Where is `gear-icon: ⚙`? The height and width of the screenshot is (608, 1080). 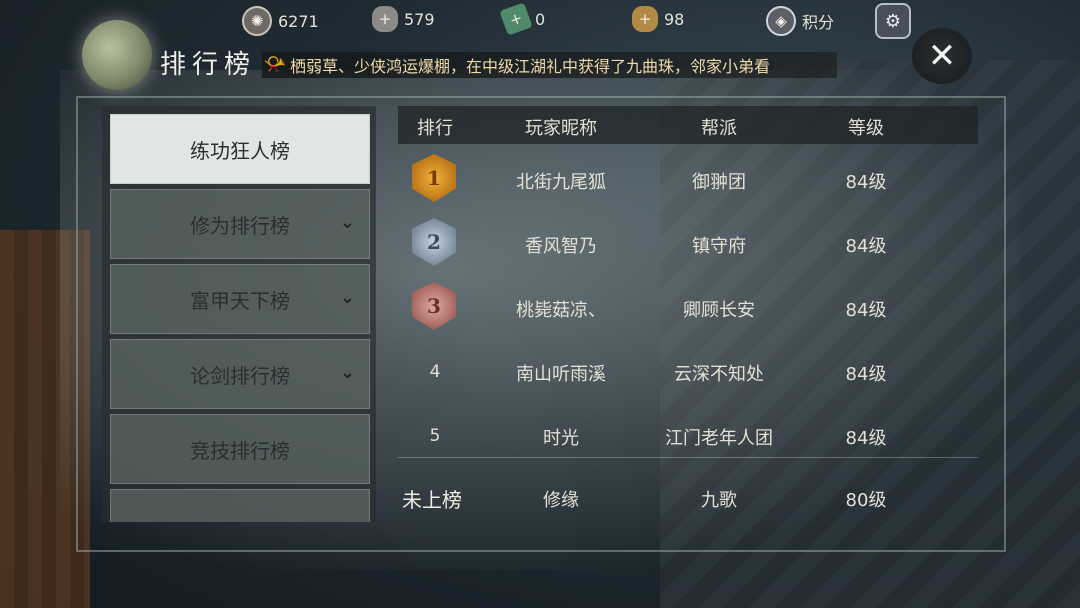 gear-icon: ⚙ is located at coordinates (893, 21).